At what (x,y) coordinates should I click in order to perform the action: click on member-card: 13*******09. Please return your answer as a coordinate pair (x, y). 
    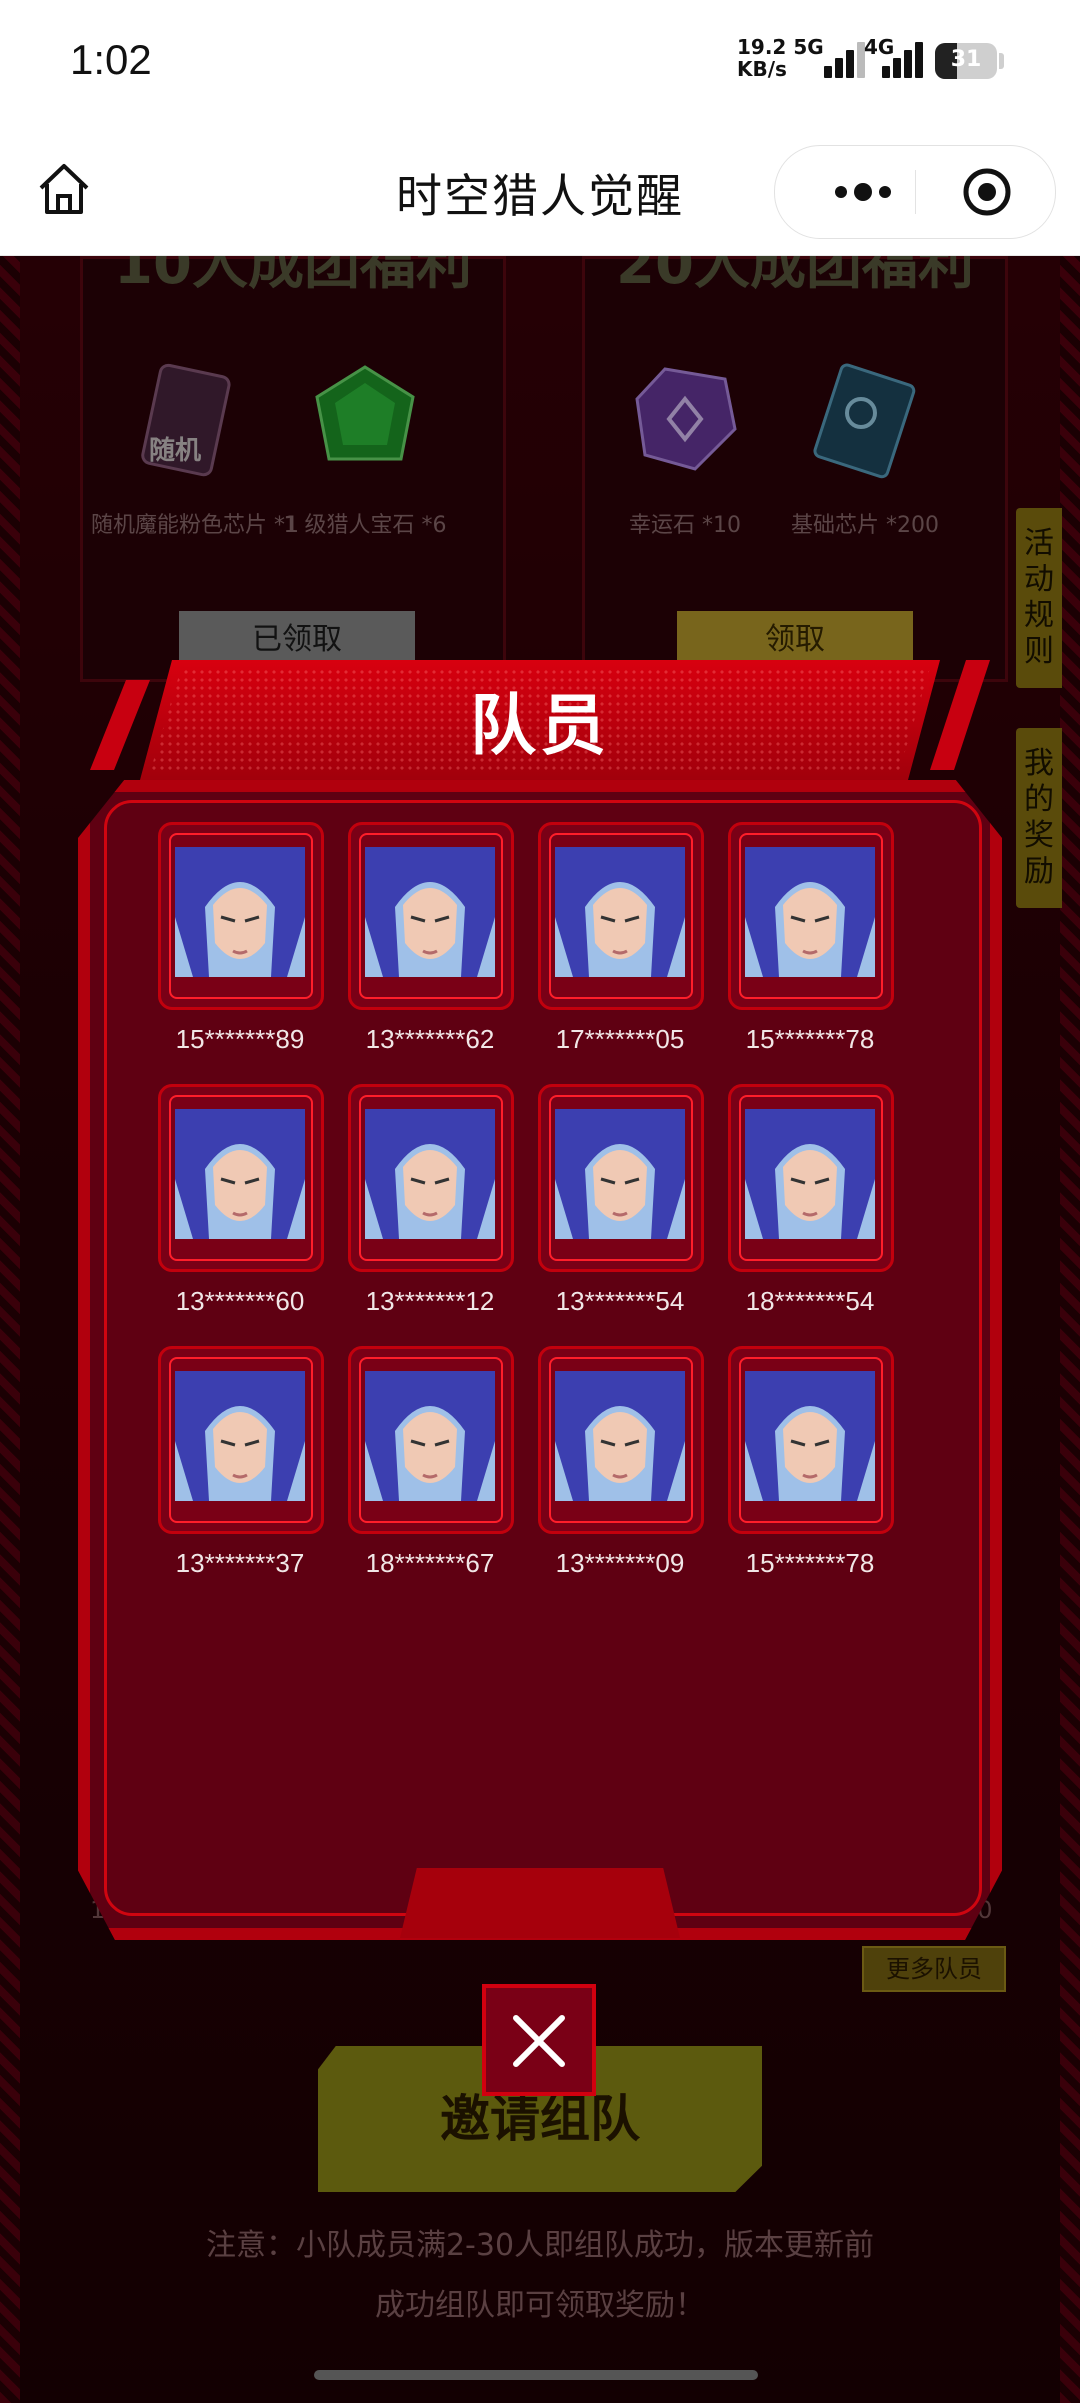
    Looking at the image, I should click on (621, 1462).